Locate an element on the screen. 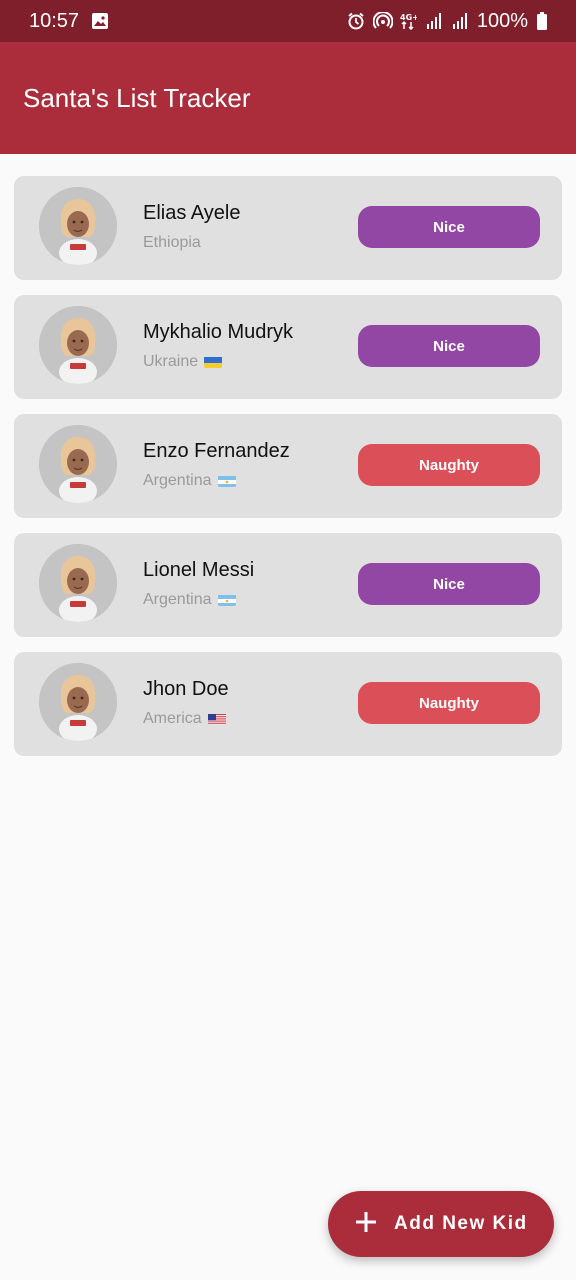 The image size is (576, 1280). app-bar: Santa's List Tracker is located at coordinates (288, 98).